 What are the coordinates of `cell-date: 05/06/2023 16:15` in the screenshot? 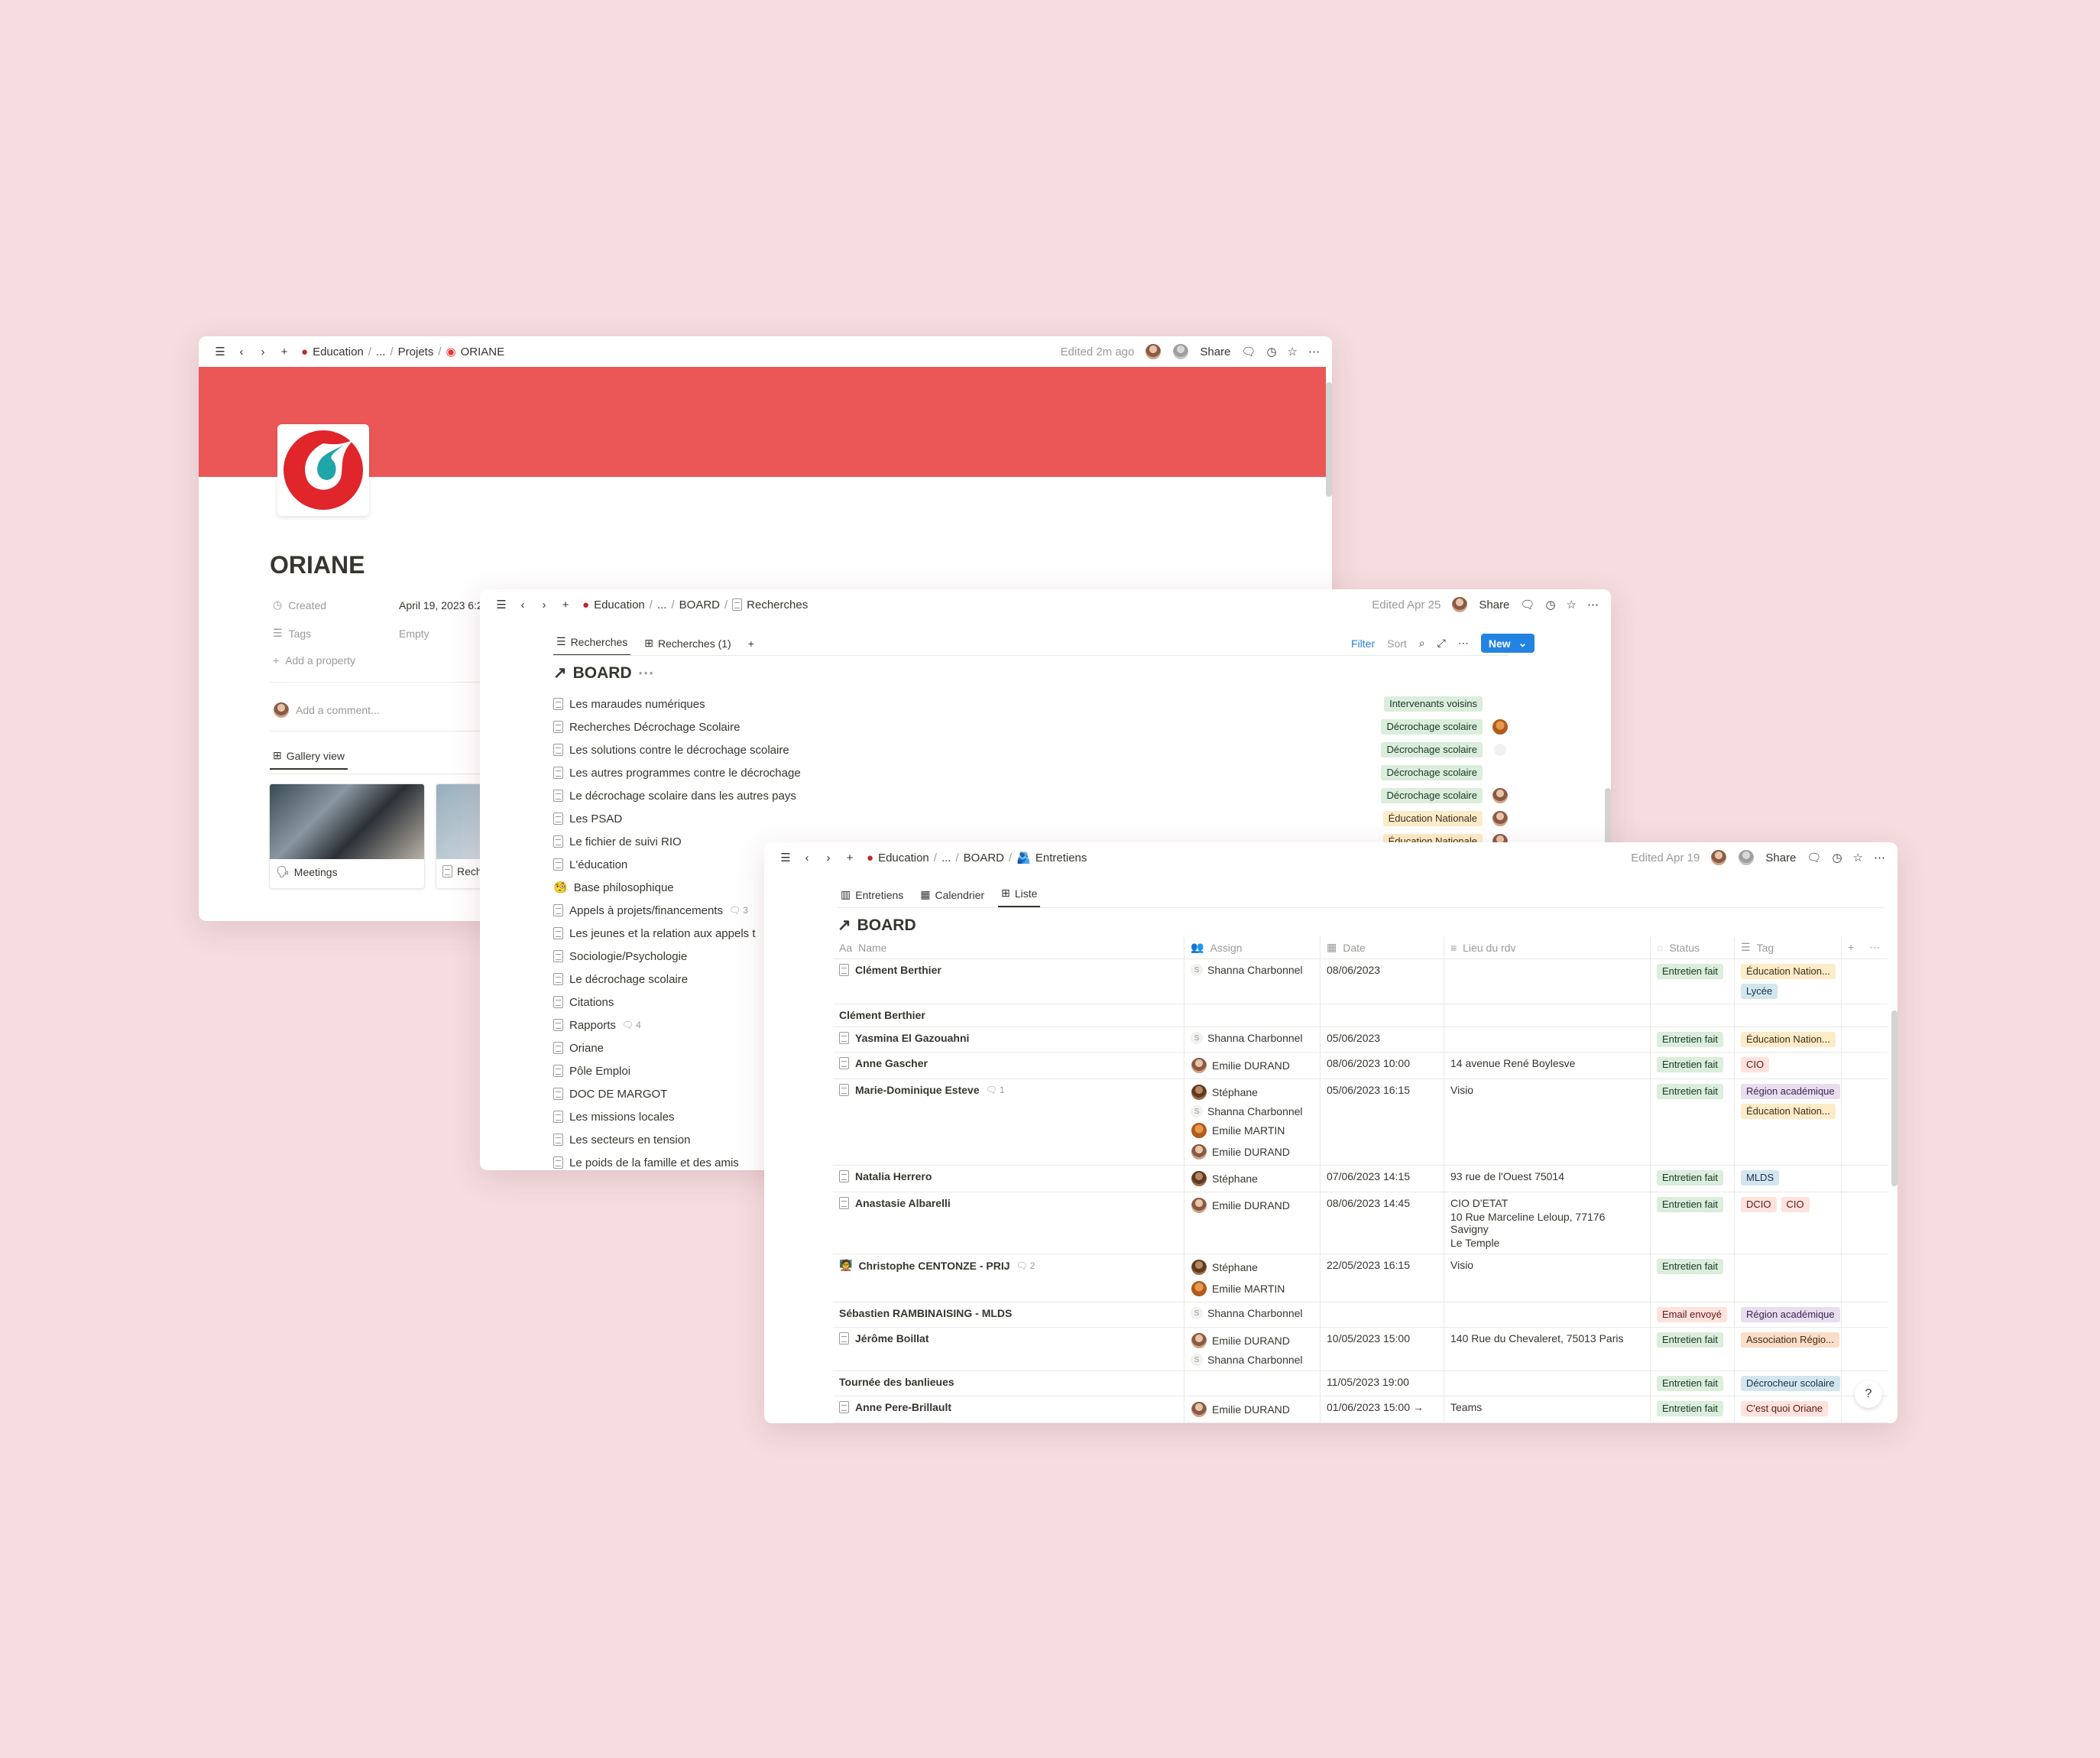 It's located at (1382, 1122).